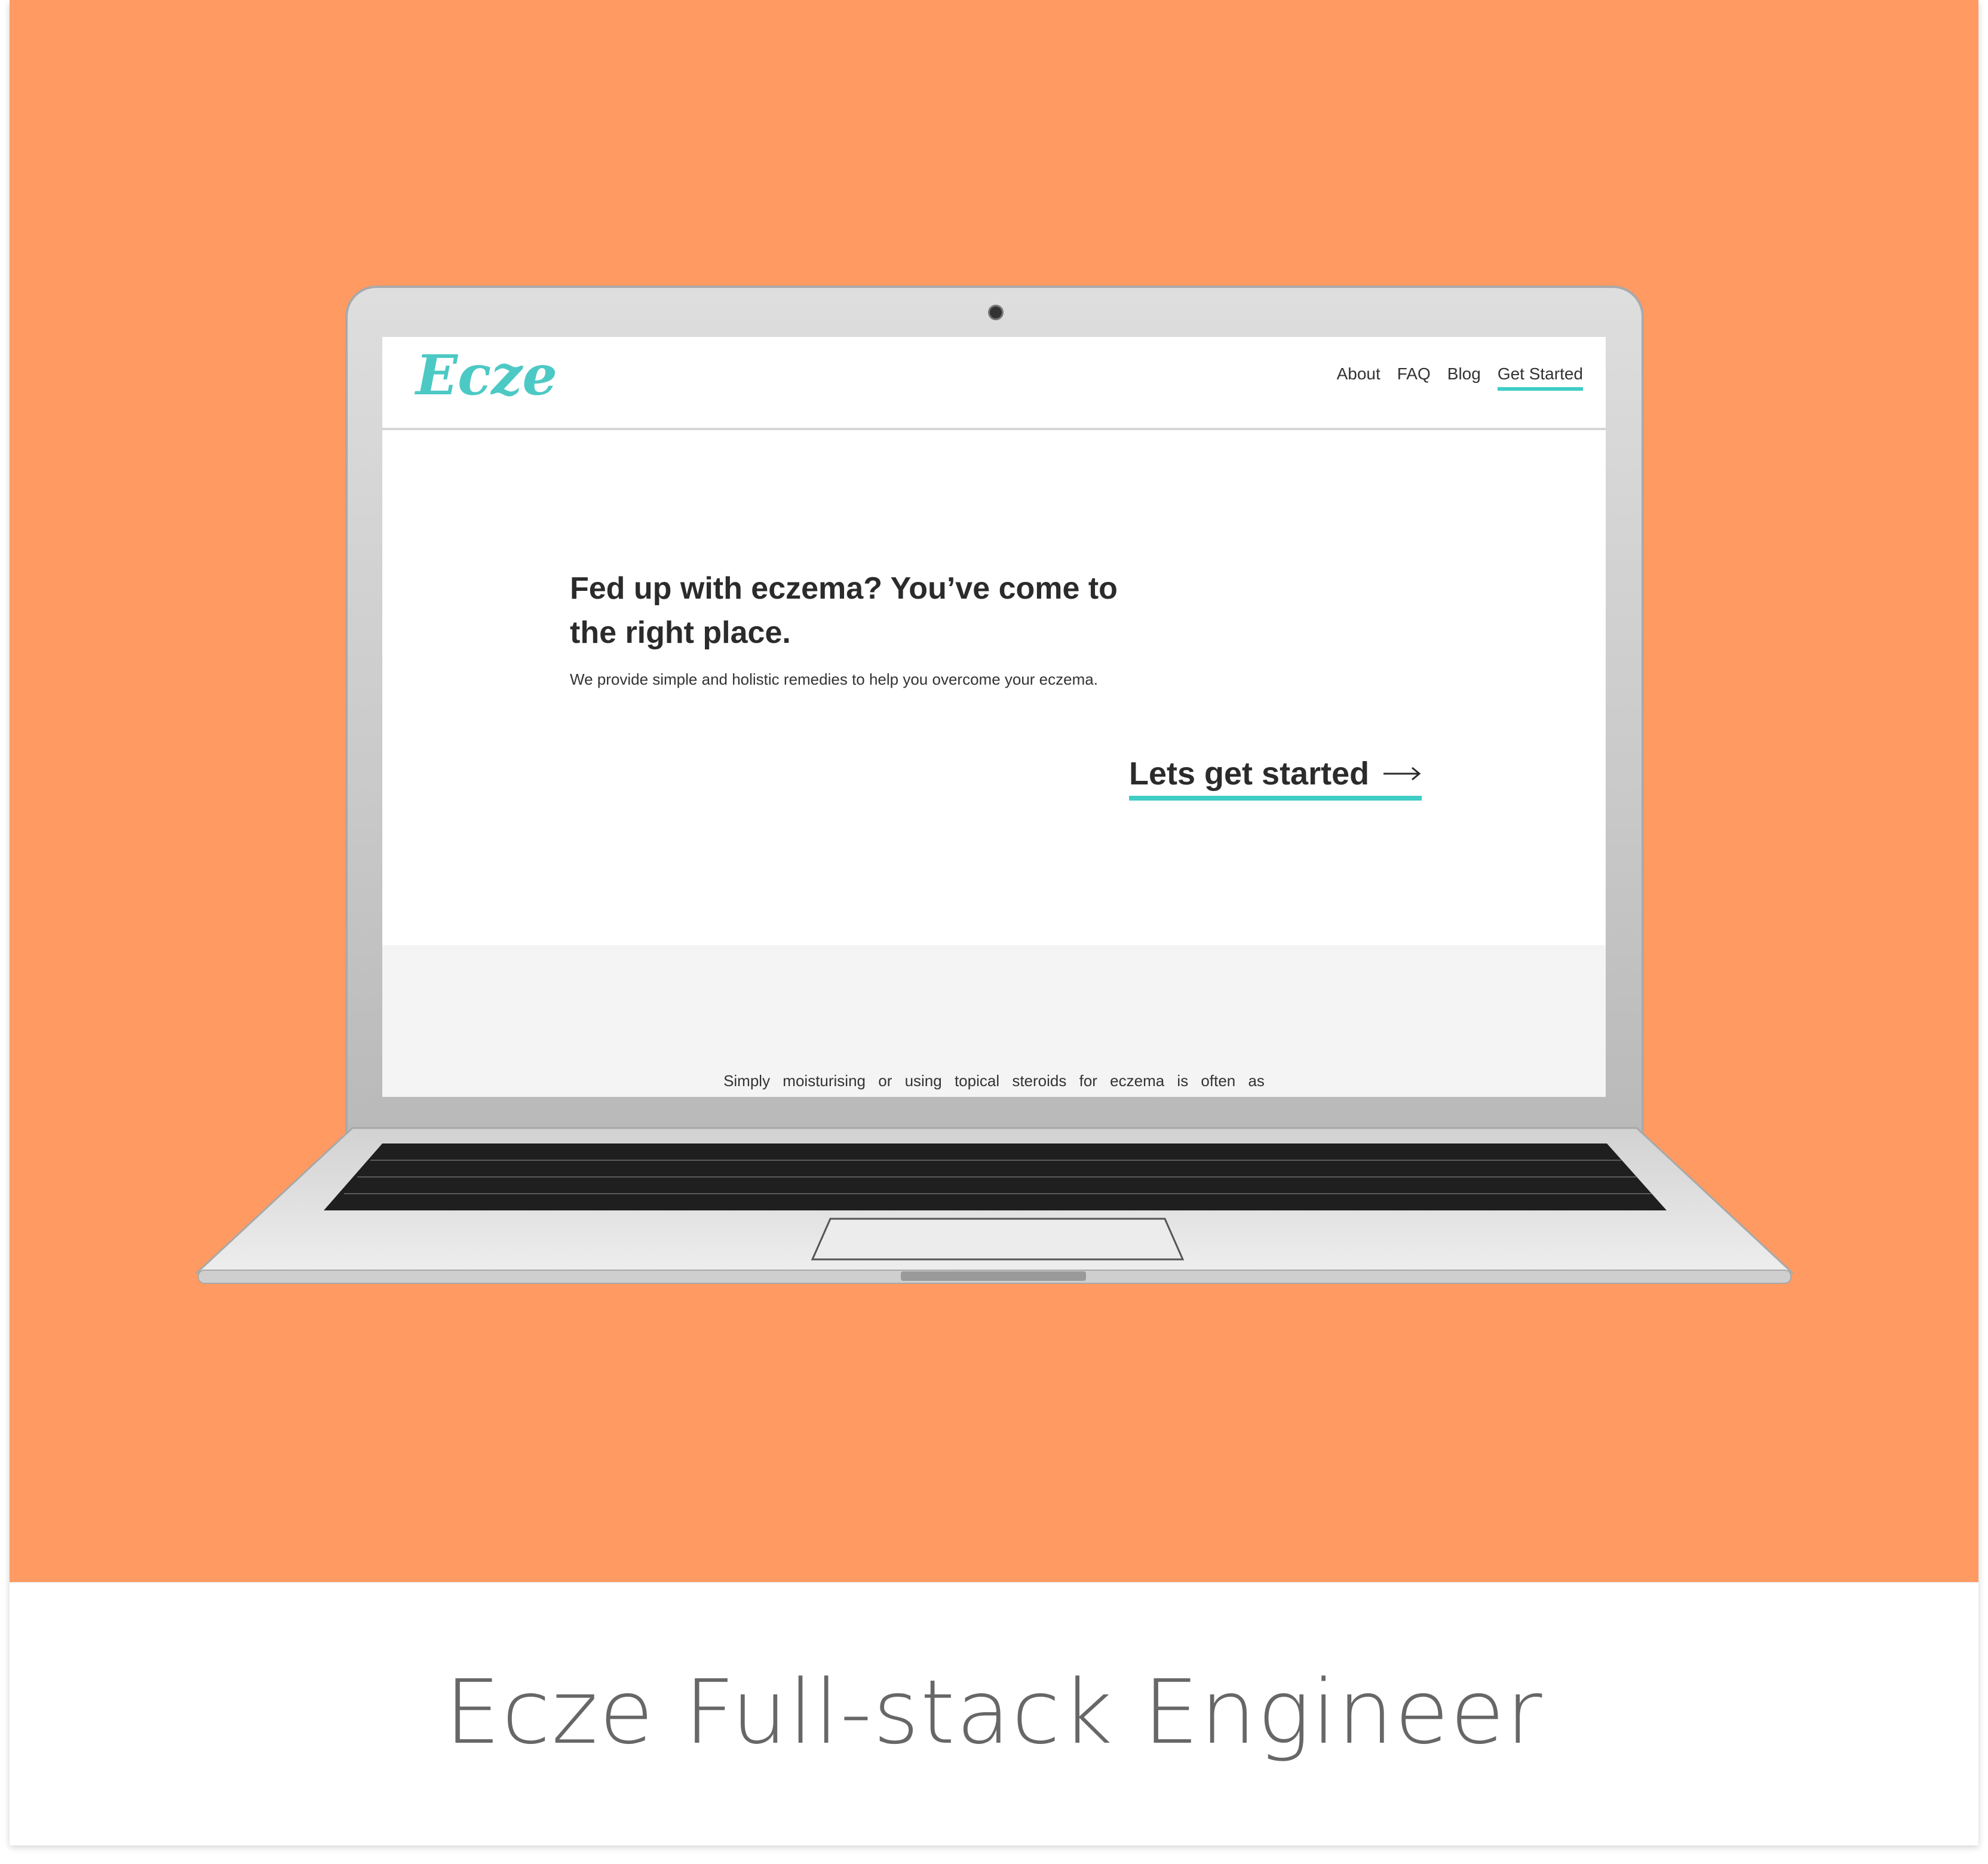  I want to click on trackpad, so click(998, 1240).